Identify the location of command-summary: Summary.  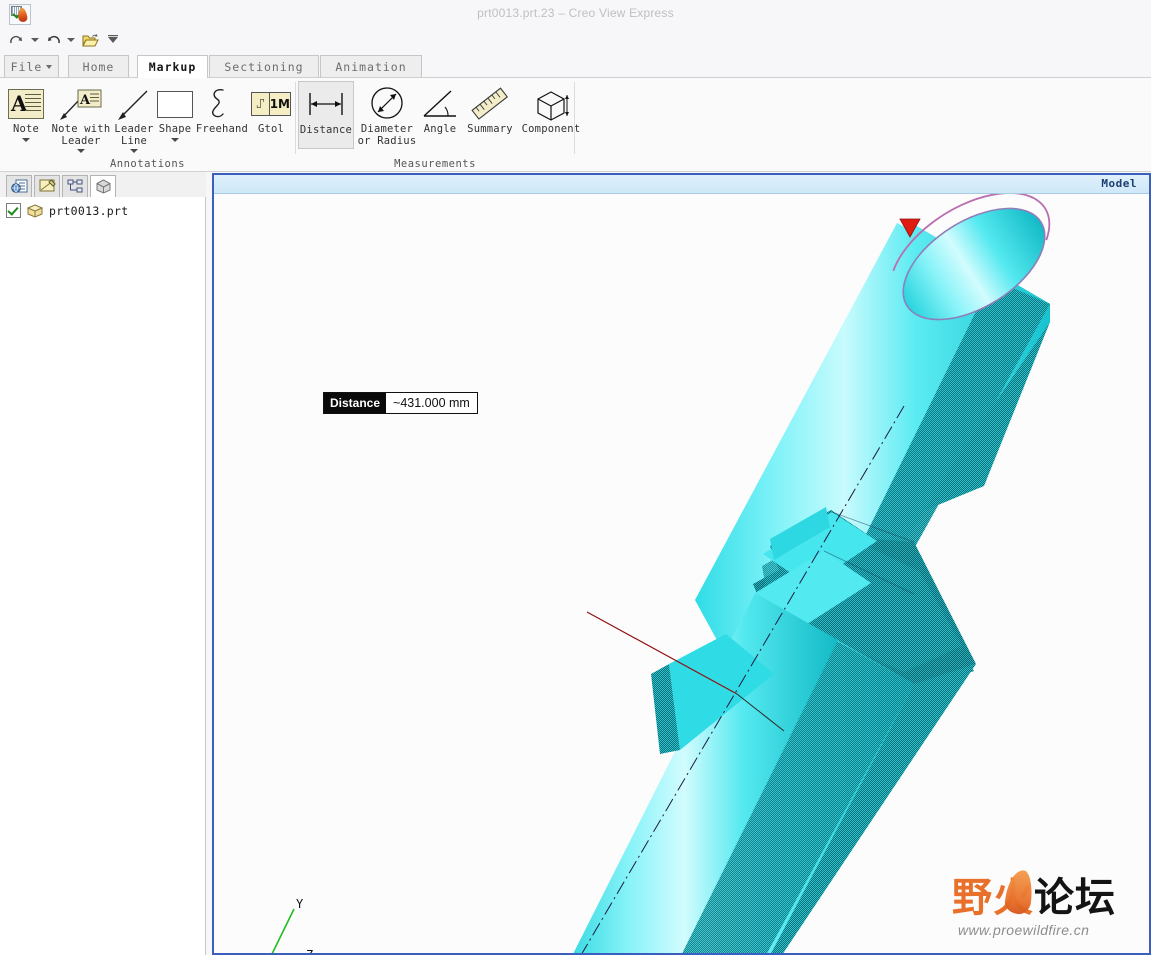
(490, 108).